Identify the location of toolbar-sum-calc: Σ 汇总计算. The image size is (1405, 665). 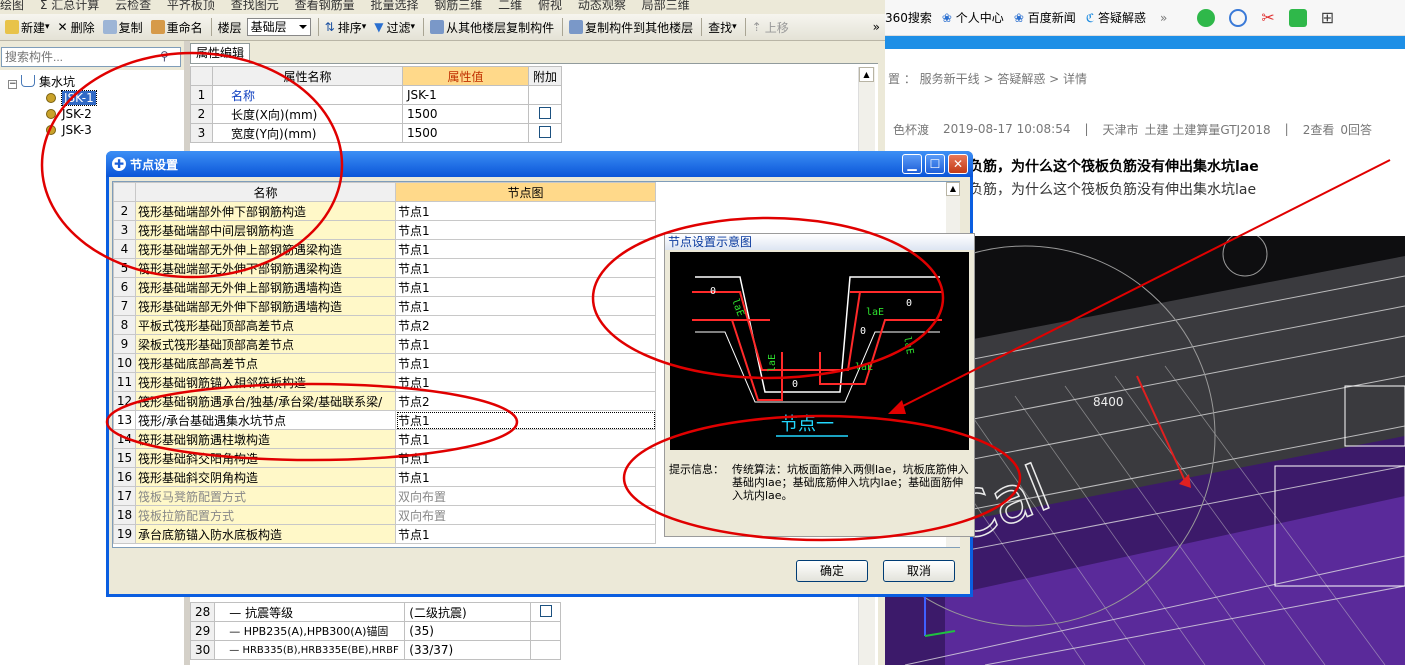
(69, 6).